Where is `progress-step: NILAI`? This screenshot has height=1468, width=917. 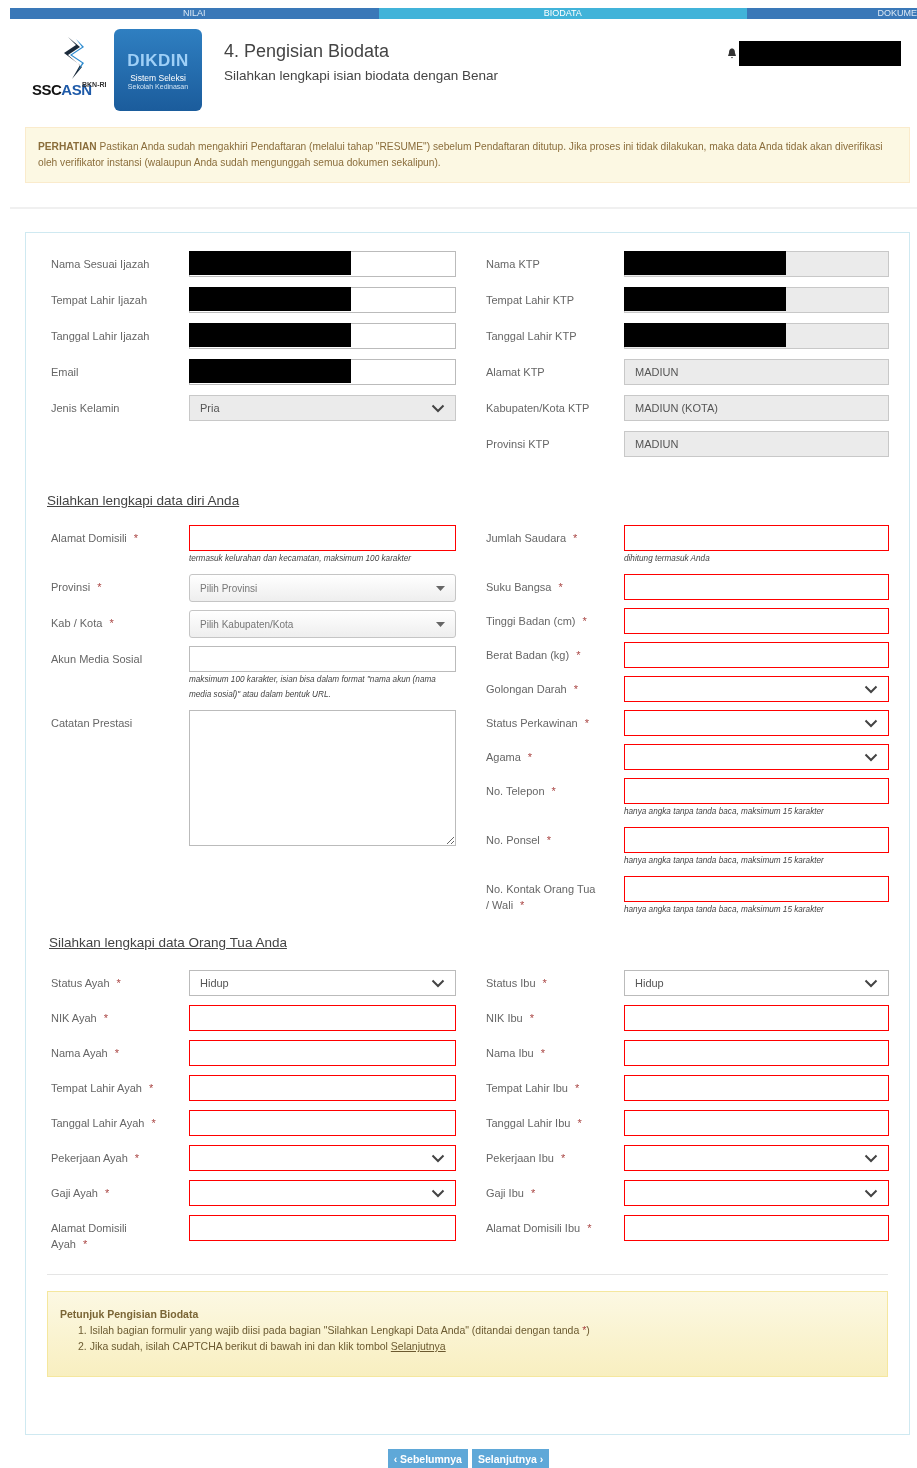 progress-step: NILAI is located at coordinates (194, 13).